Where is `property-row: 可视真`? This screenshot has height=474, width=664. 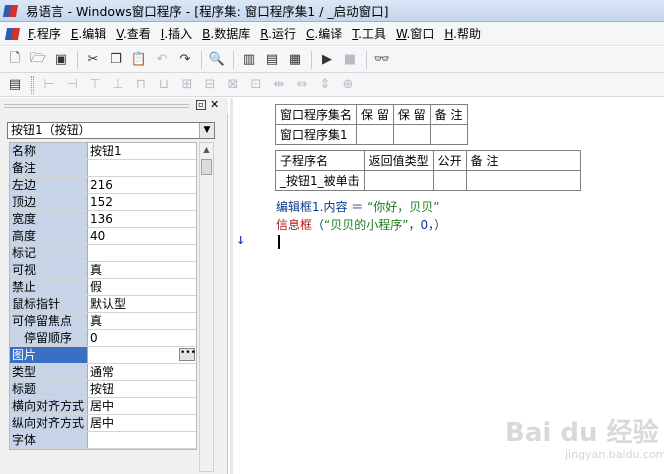 property-row: 可视真 is located at coordinates (103, 270).